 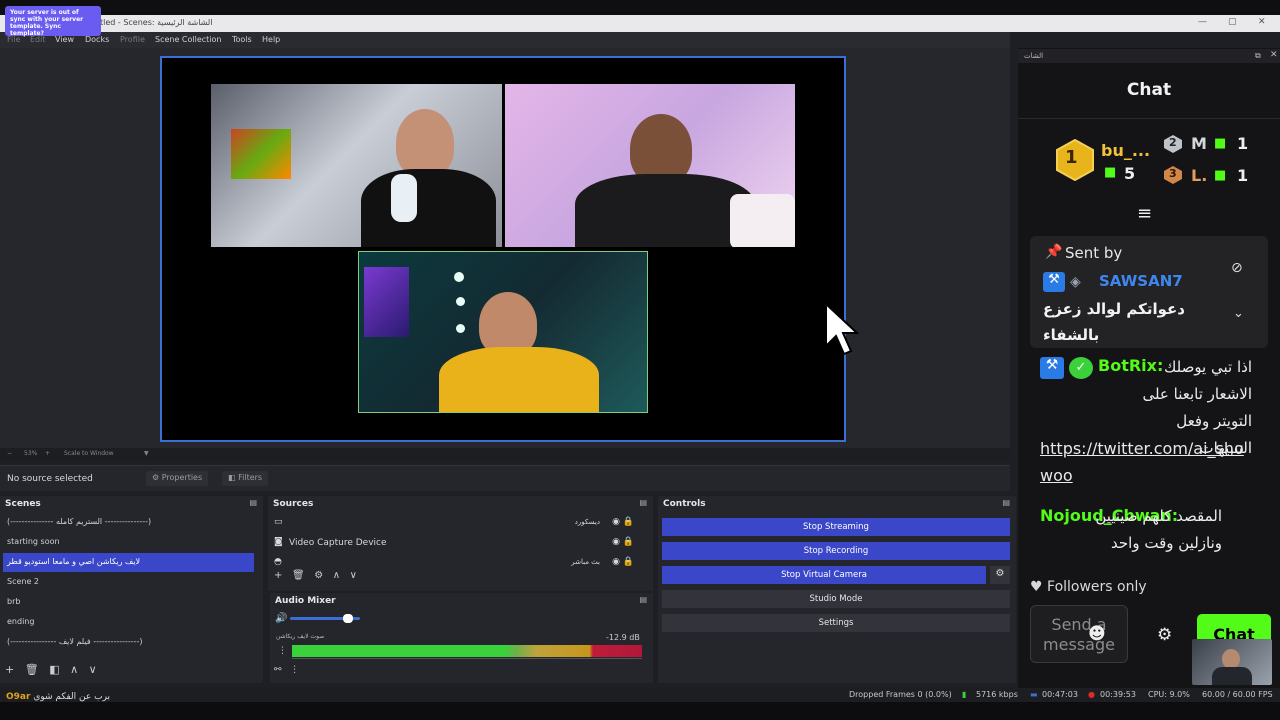 I want to click on window-titlebar: tled - Scenes: الشاشة الرئيسية — ▢ ✕, so click(x=640, y=23).